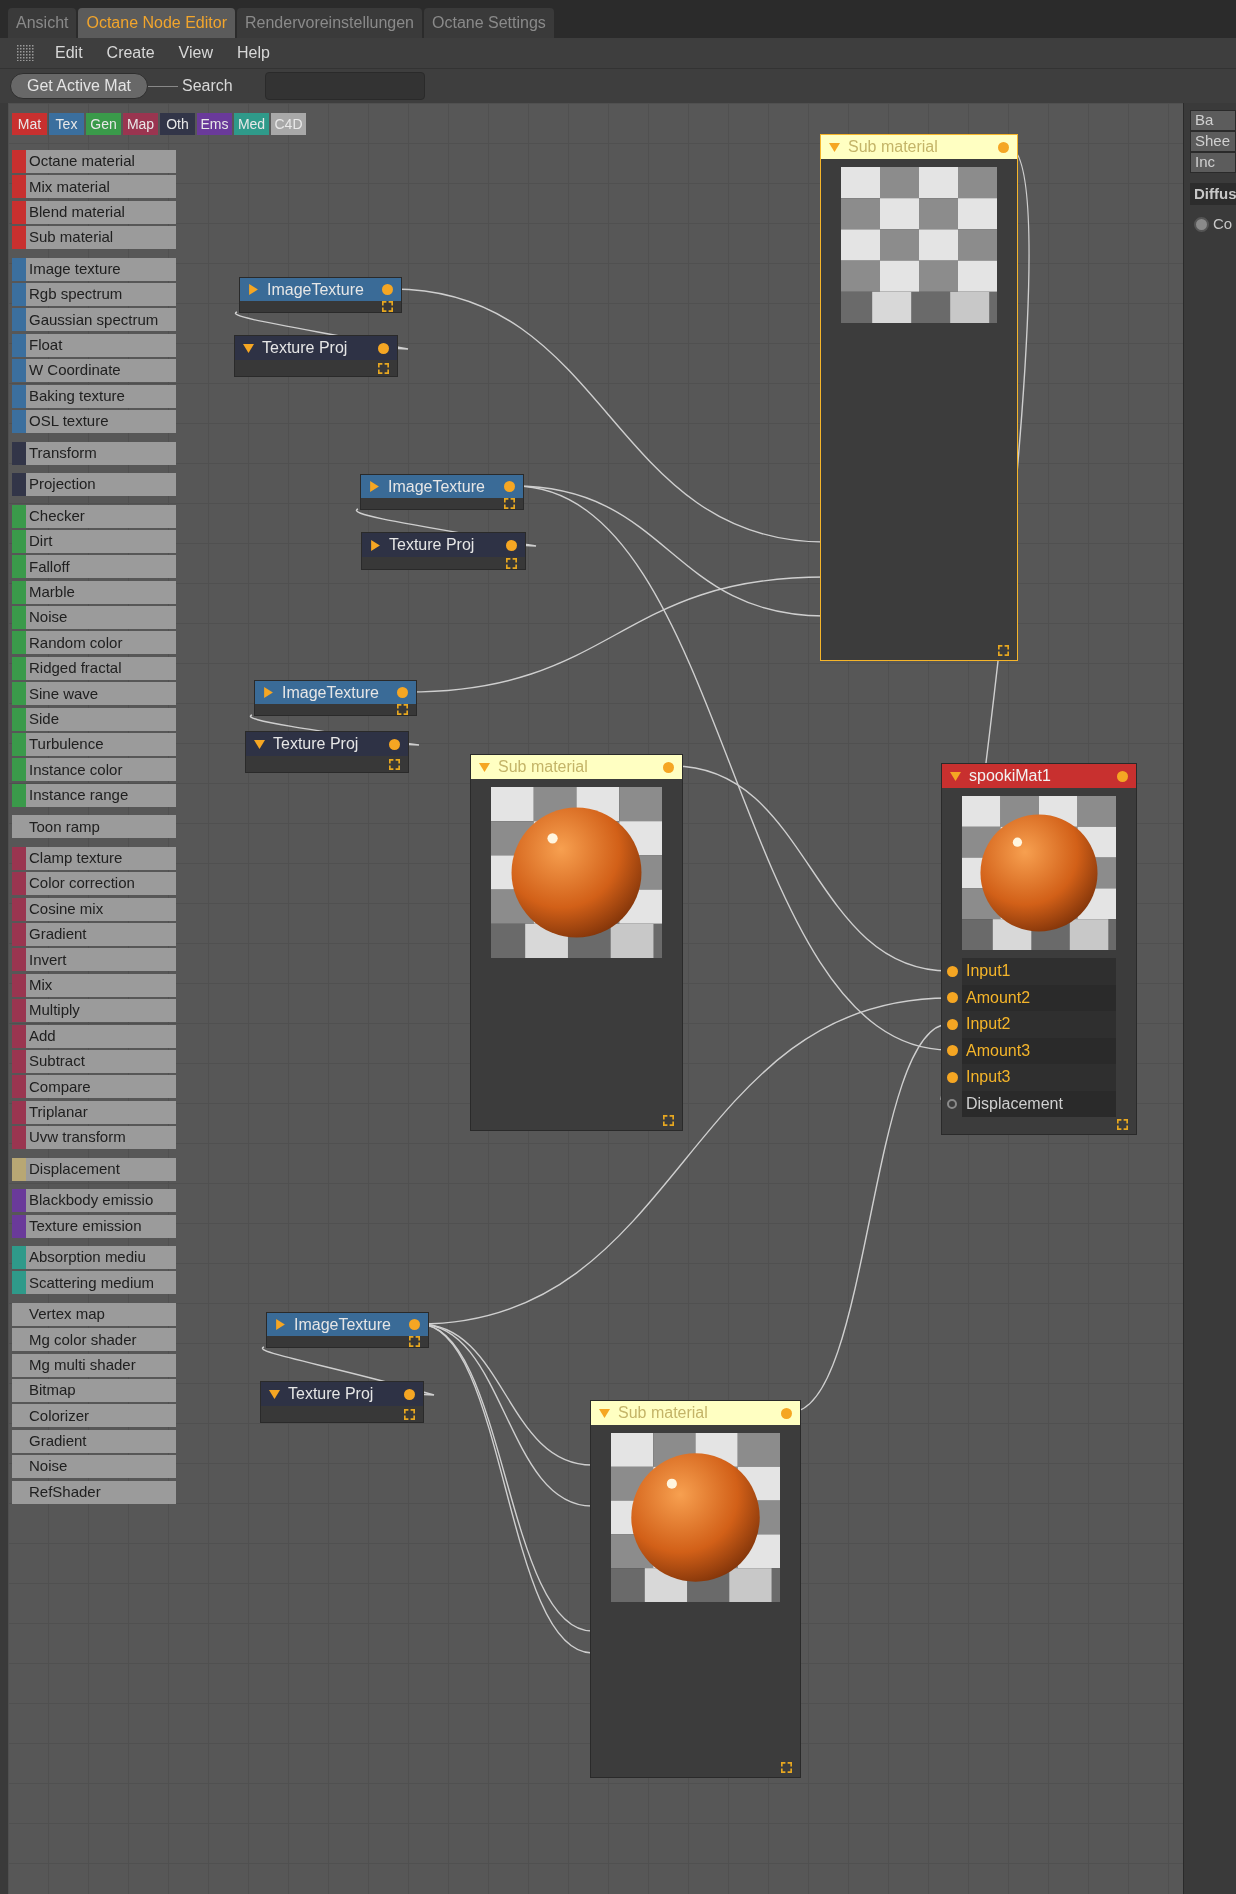 The height and width of the screenshot is (1894, 1236). Describe the element at coordinates (94, 1011) in the screenshot. I see `node-palette-item: Multiply` at that location.